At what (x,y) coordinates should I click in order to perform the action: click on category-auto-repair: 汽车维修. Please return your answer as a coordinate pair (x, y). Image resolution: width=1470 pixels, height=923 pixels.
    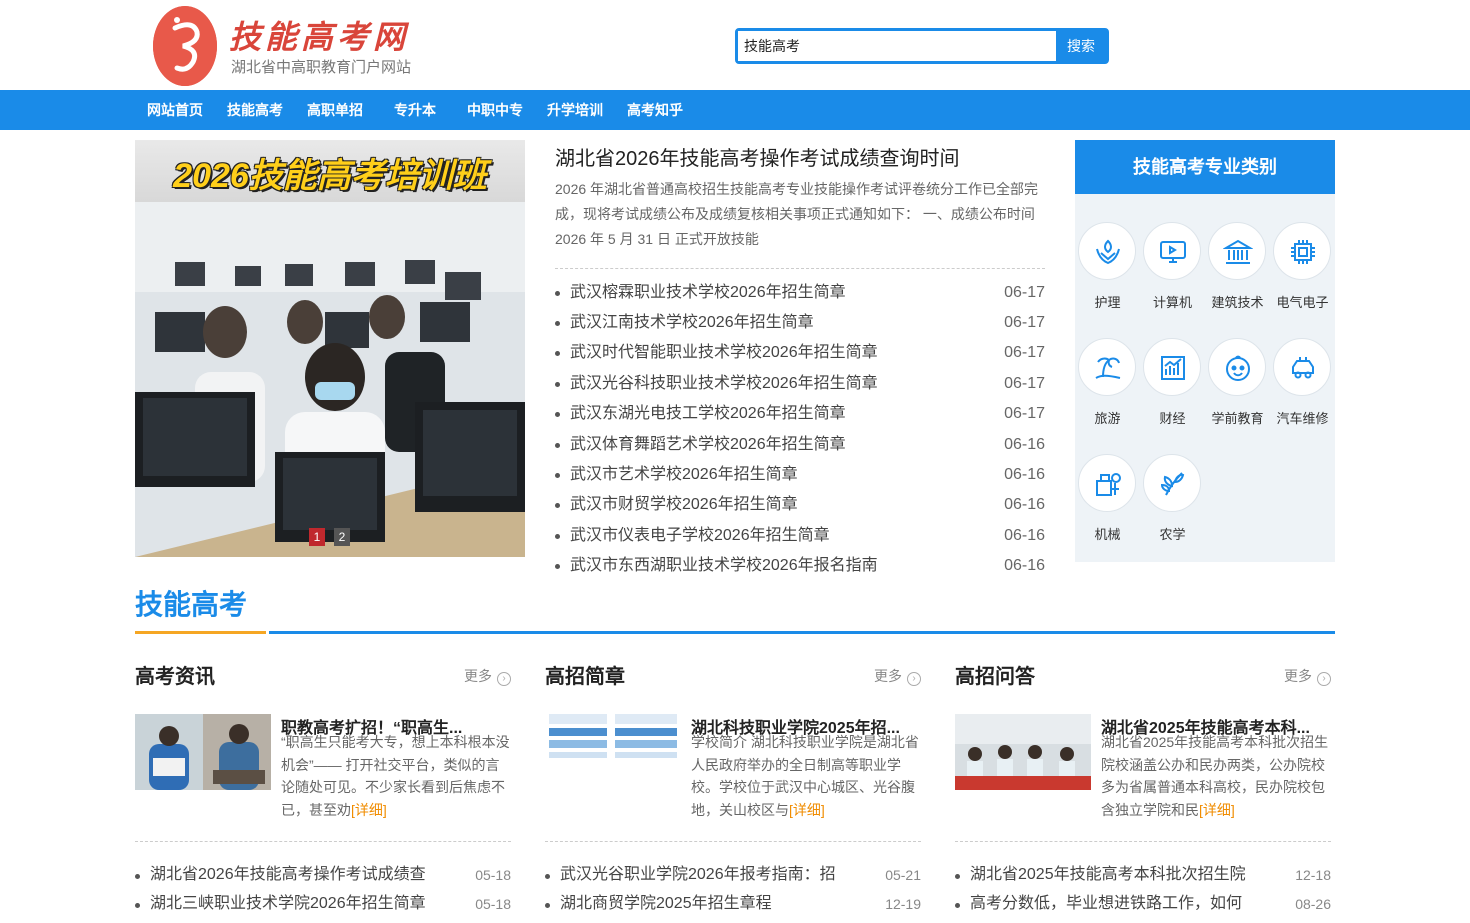
    Looking at the image, I should click on (1302, 393).